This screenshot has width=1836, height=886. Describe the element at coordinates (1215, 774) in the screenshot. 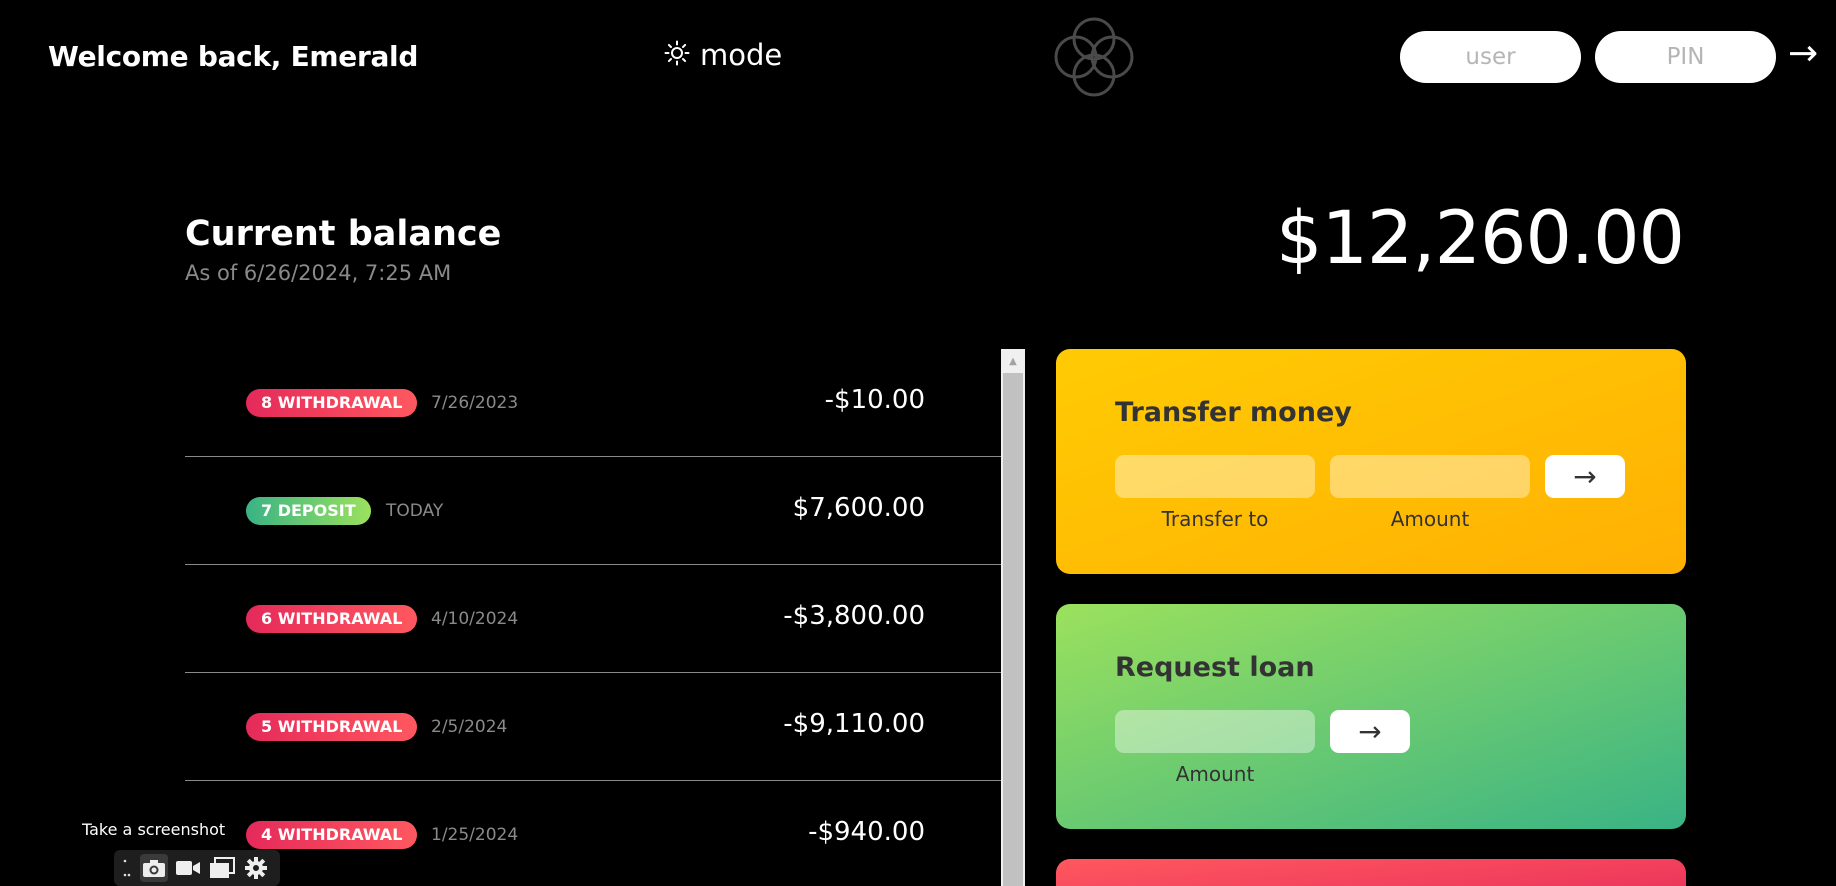

I see `loan-amount-label: Amount` at that location.